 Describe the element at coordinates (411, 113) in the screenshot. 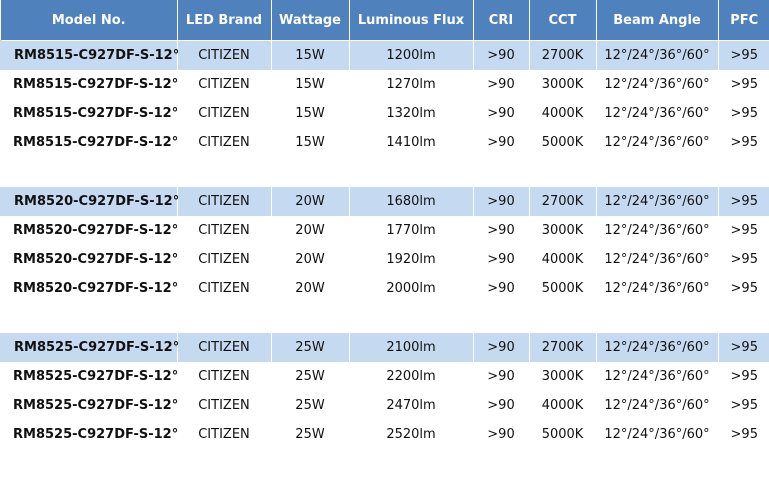

I see `luminous-flux-cell: 1320lm` at that location.